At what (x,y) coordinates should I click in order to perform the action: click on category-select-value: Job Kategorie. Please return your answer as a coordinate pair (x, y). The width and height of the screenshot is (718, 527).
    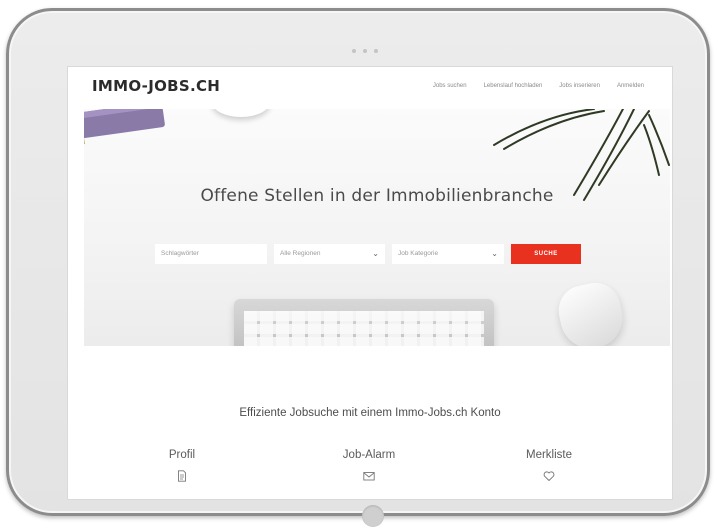
    Looking at the image, I should click on (418, 253).